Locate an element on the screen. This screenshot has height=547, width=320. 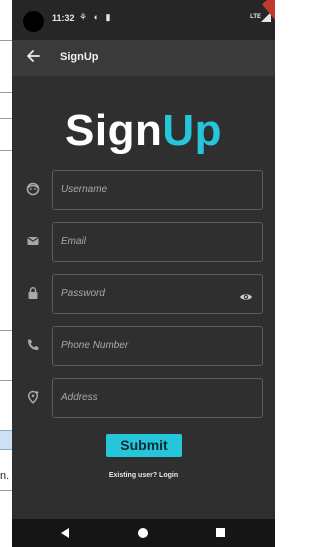
doc-highlight-cell is located at coordinates (6, 440).